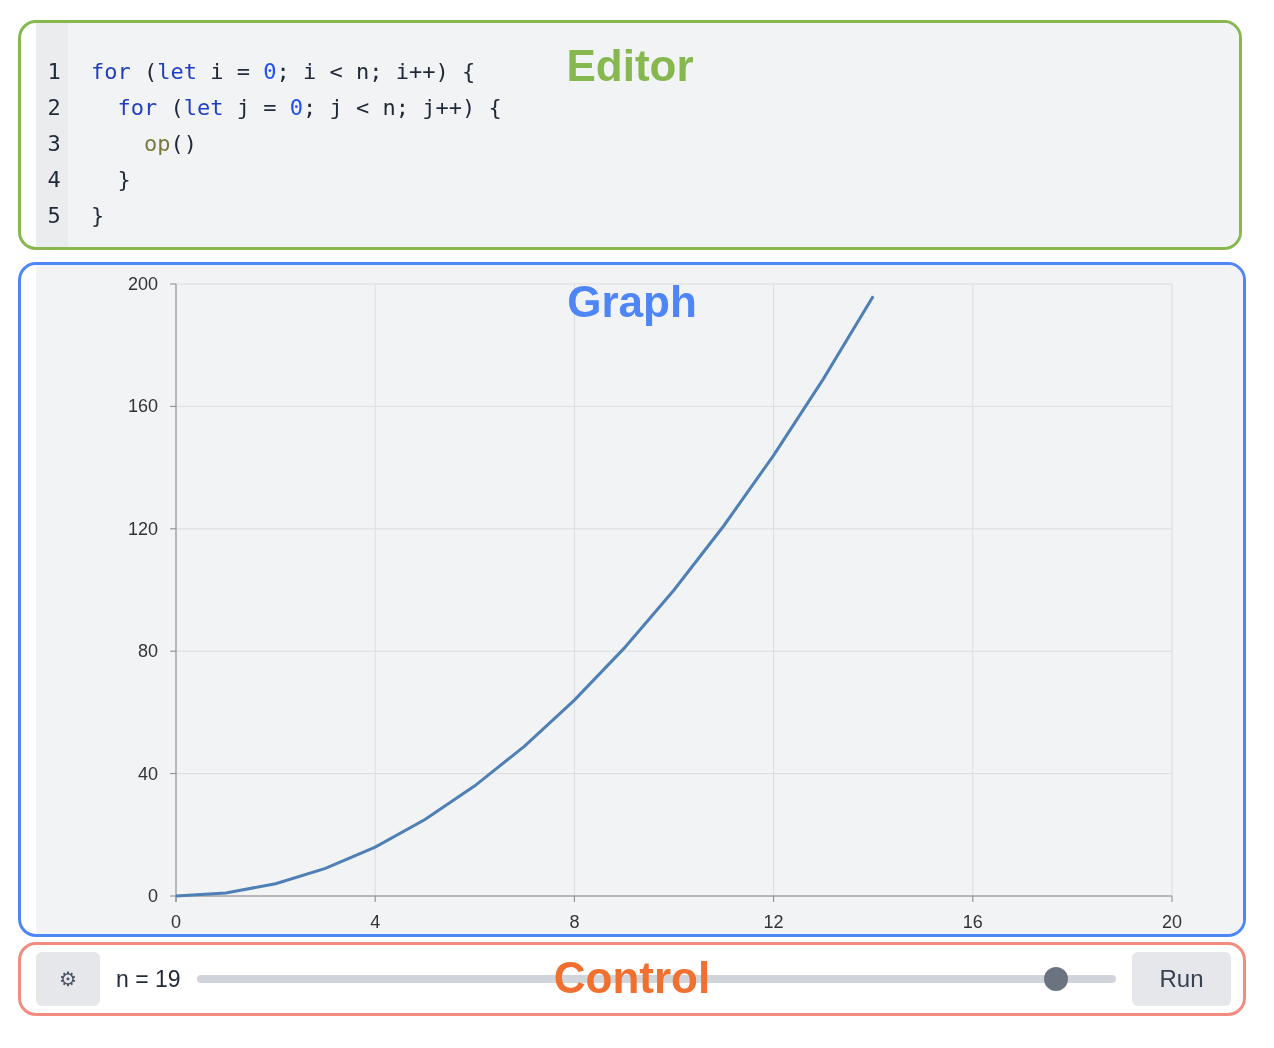 This screenshot has height=1048, width=1274. Describe the element at coordinates (142, 528) in the screenshot. I see `y-tick-label: 120` at that location.